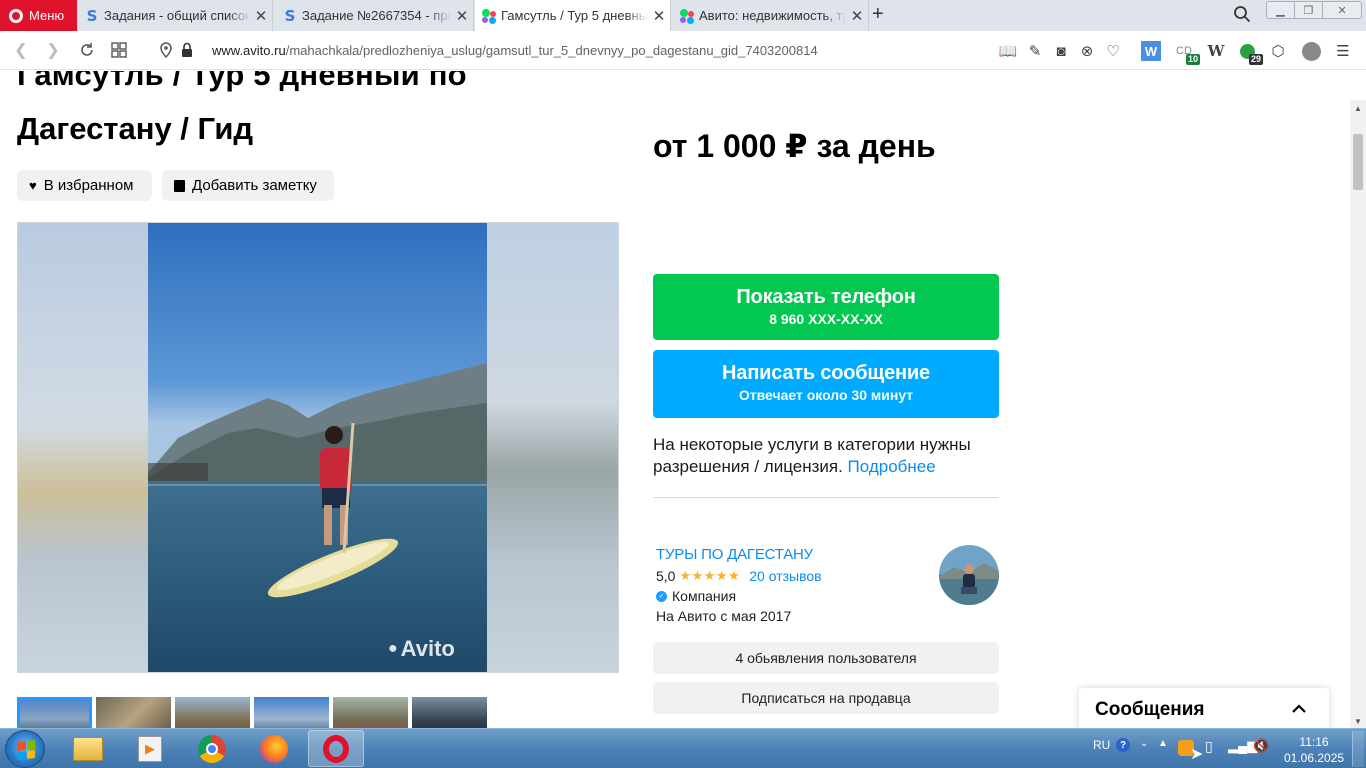 The width and height of the screenshot is (1366, 768). What do you see at coordinates (1314, 742) in the screenshot?
I see `clock-time: 11:16` at bounding box center [1314, 742].